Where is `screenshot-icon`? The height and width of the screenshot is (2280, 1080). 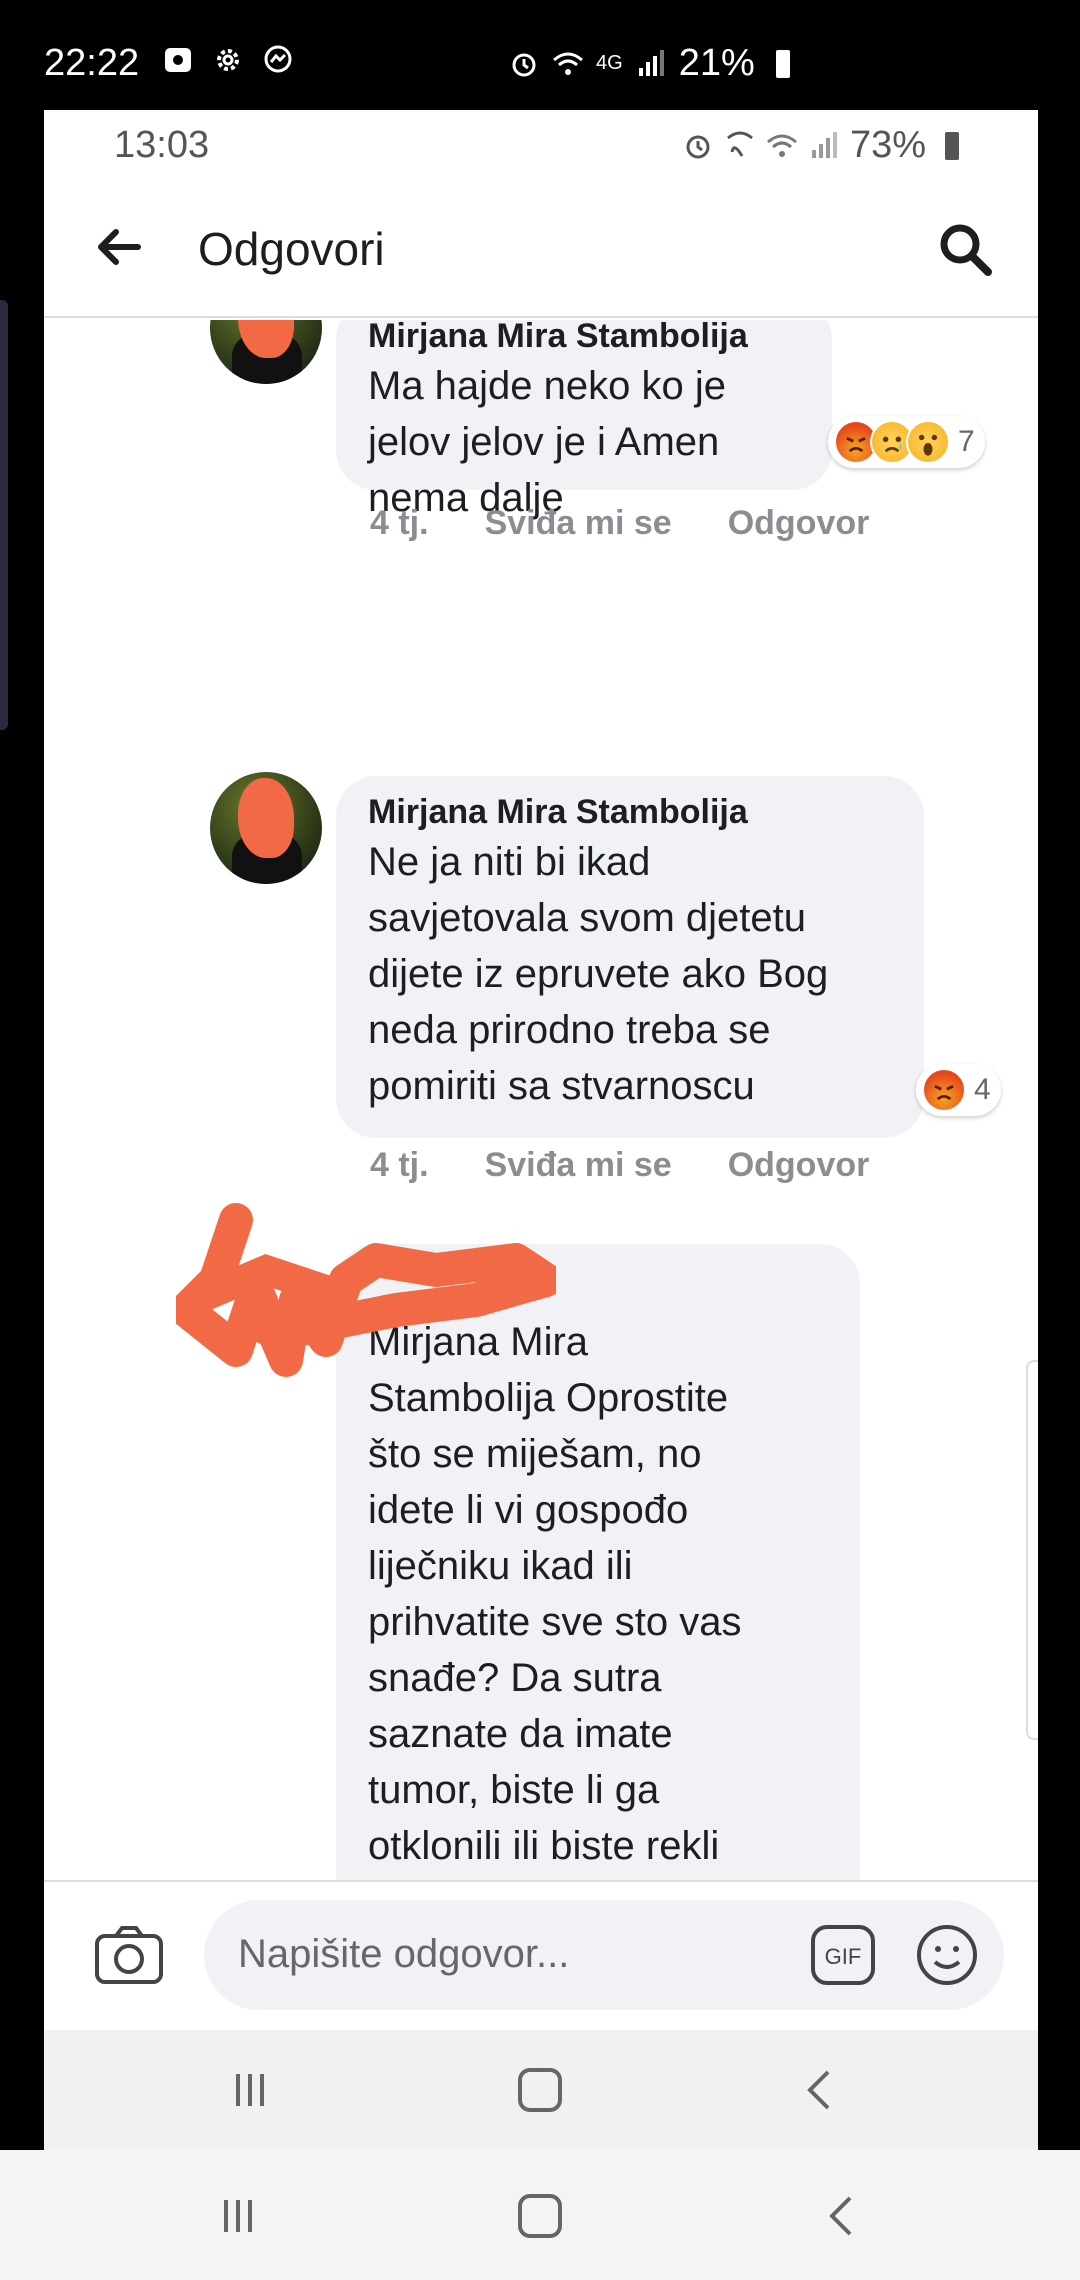 screenshot-icon is located at coordinates (178, 60).